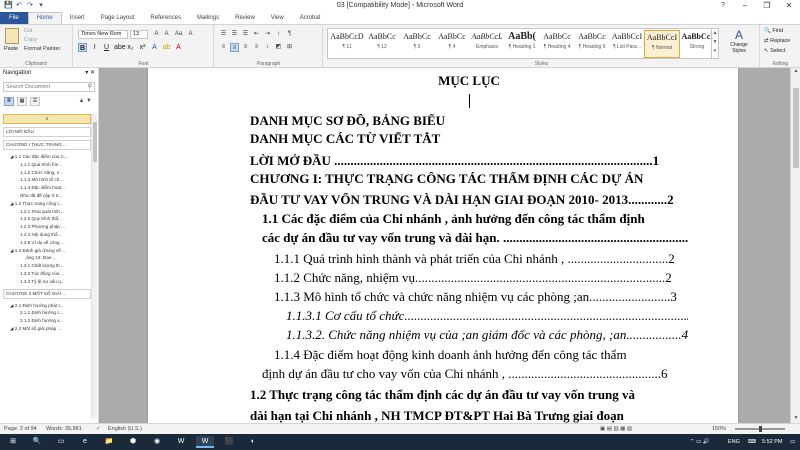  What do you see at coordinates (61, 442) in the screenshot?
I see `task-view-icon: ▭` at bounding box center [61, 442].